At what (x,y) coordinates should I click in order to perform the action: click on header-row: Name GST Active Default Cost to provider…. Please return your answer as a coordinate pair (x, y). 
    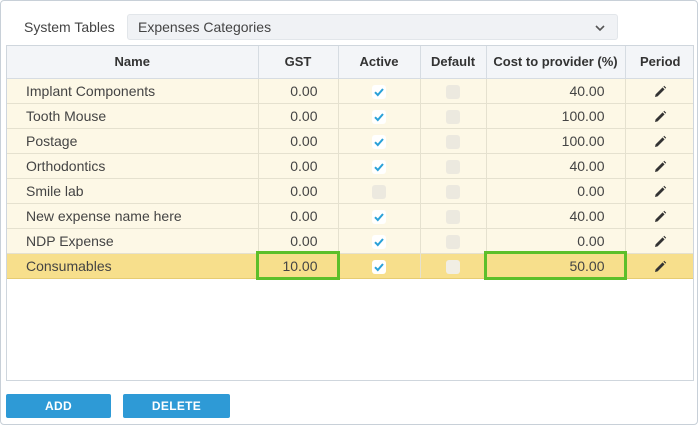
    Looking at the image, I should click on (350, 62).